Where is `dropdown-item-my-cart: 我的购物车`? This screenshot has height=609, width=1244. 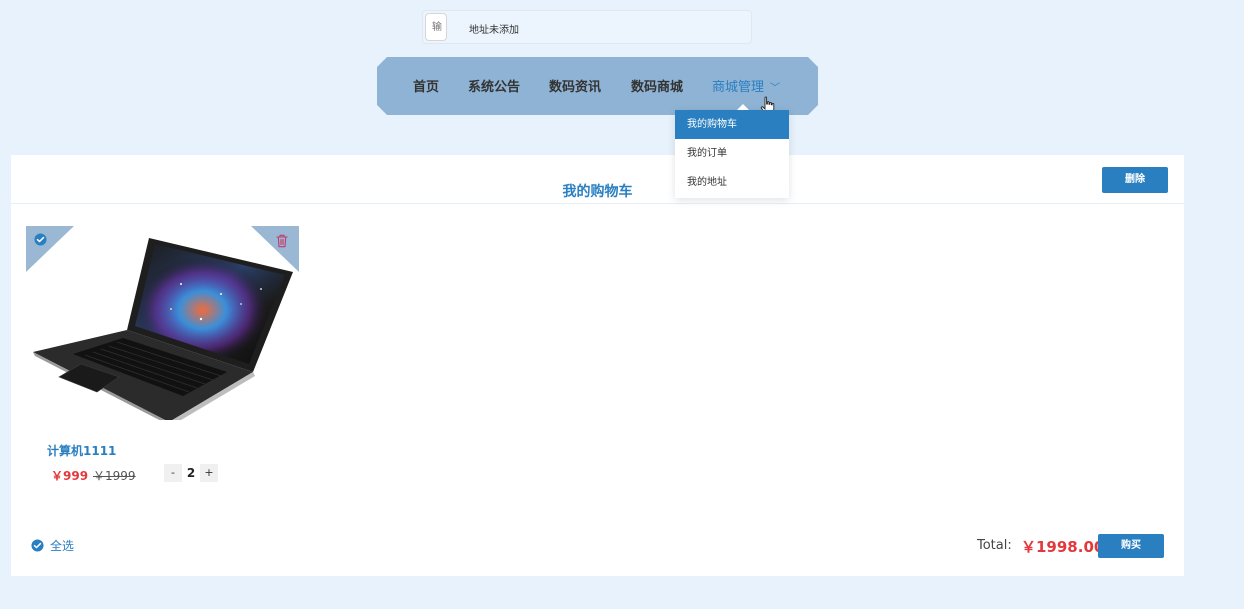 dropdown-item-my-cart: 我的购物车 is located at coordinates (732, 124).